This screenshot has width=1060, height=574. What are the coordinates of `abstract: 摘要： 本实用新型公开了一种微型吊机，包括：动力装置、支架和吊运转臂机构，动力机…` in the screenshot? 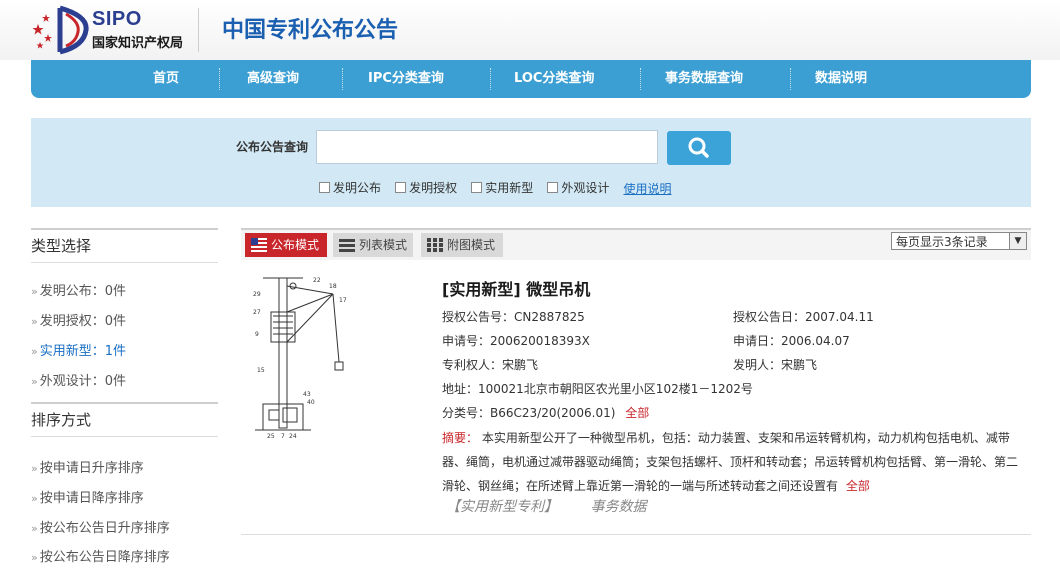 It's located at (735, 462).